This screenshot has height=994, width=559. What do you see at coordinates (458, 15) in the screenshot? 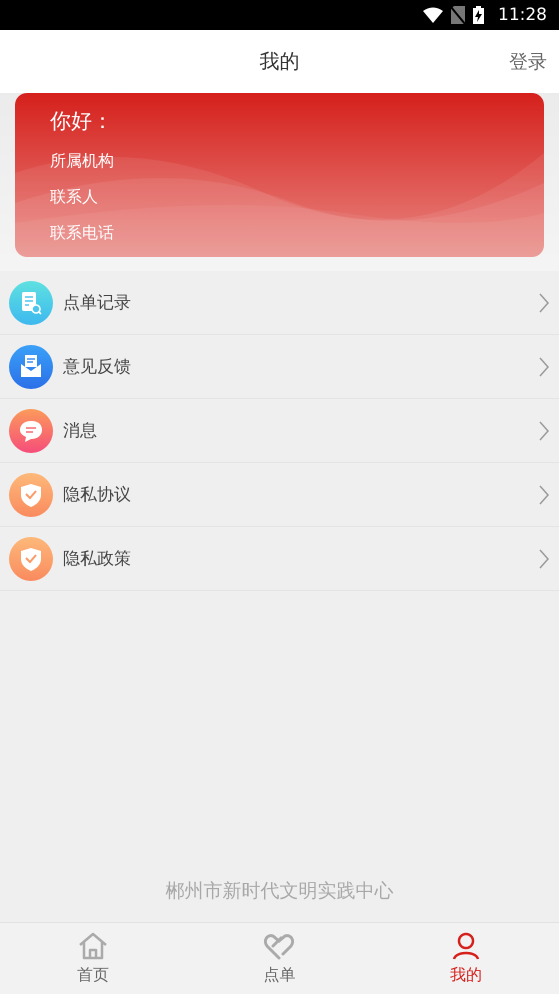
I see `no-sim-icon` at bounding box center [458, 15].